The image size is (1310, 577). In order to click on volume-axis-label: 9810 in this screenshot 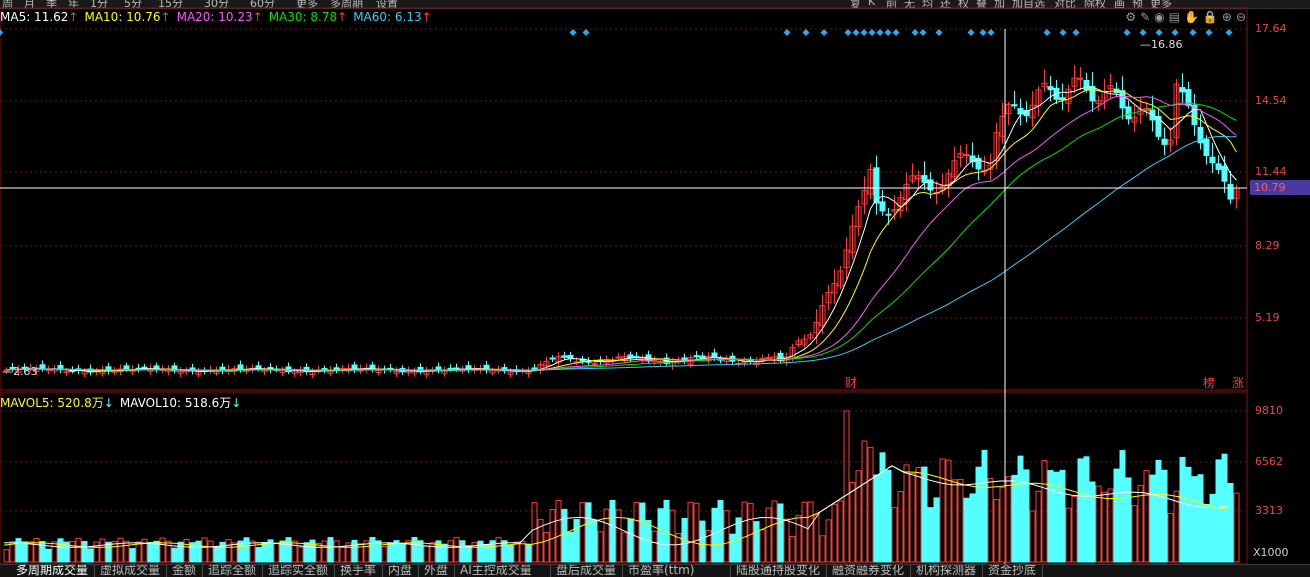, I will do `click(1269, 410)`.